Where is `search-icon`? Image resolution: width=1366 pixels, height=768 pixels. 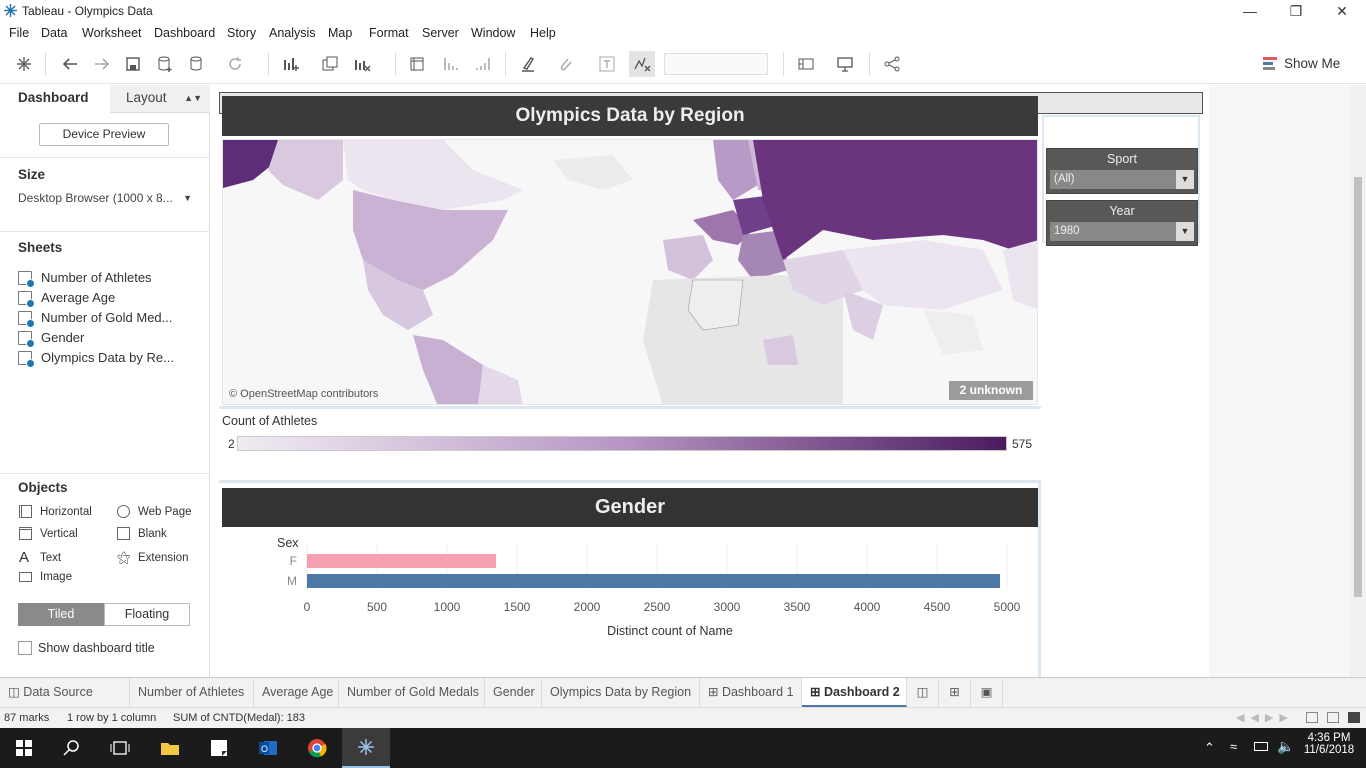
search-icon is located at coordinates (72, 748).